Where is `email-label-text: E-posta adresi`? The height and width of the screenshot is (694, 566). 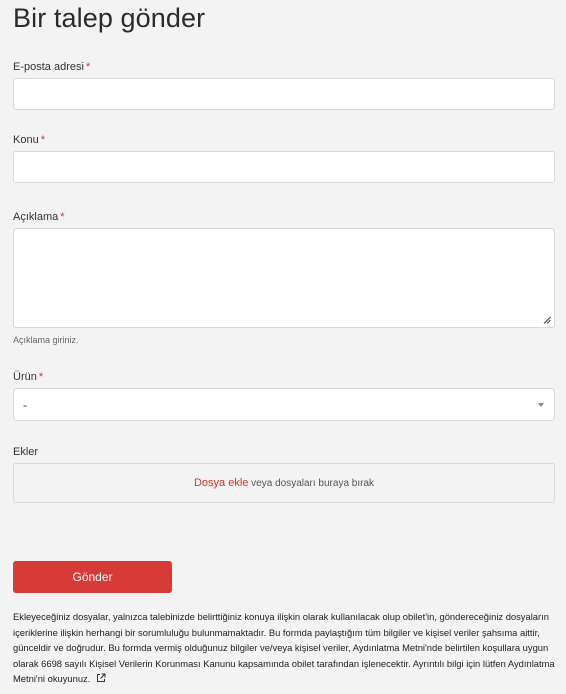
email-label-text: E-posta adresi is located at coordinates (48, 67).